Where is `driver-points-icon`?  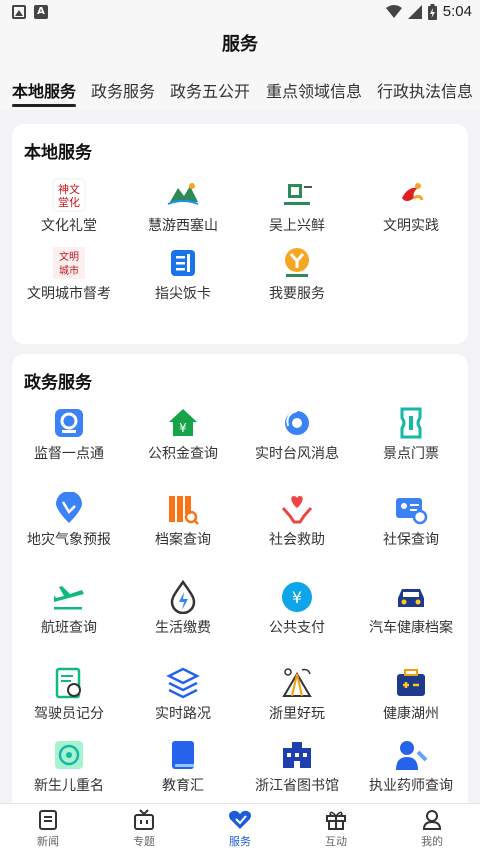
driver-points-icon is located at coordinates (68, 683).